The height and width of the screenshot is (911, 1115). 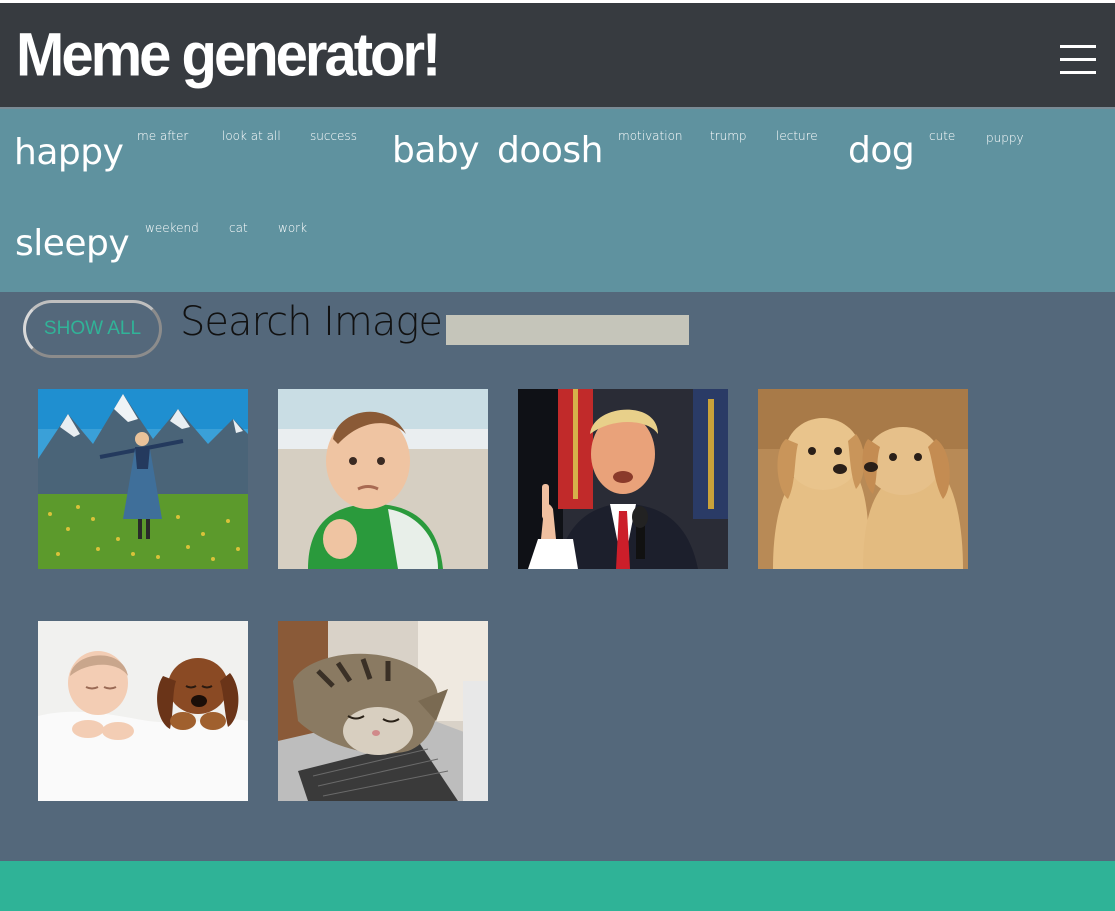 What do you see at coordinates (650, 136) in the screenshot?
I see `tag-motivation: motivation` at bounding box center [650, 136].